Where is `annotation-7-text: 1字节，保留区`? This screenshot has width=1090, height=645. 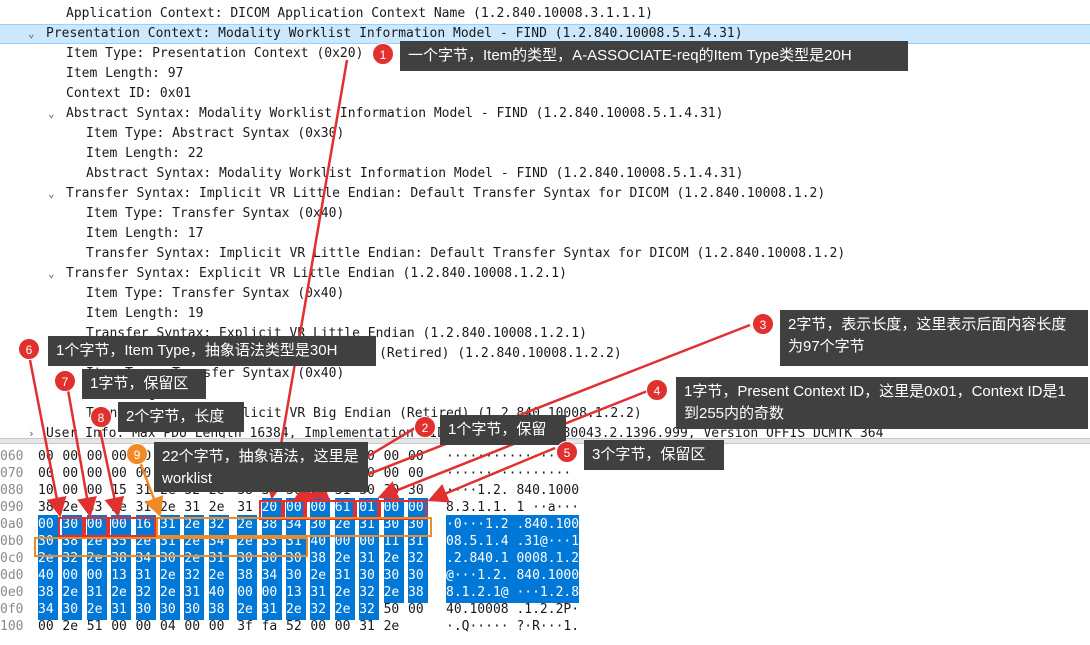
annotation-7-text: 1字节，保留区 is located at coordinates (139, 383).